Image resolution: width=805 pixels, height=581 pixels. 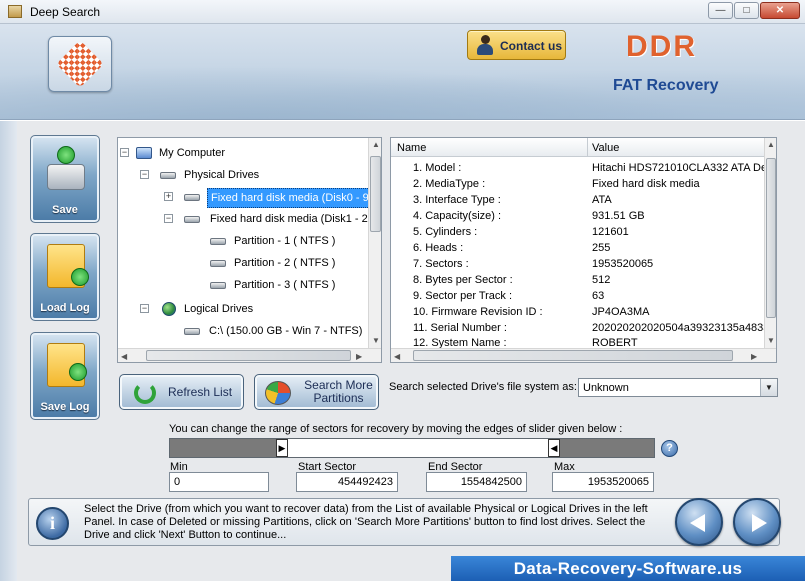 I want to click on tree-node-partition-3: Partition - 3 ( NTFS ), so click(x=243, y=285).